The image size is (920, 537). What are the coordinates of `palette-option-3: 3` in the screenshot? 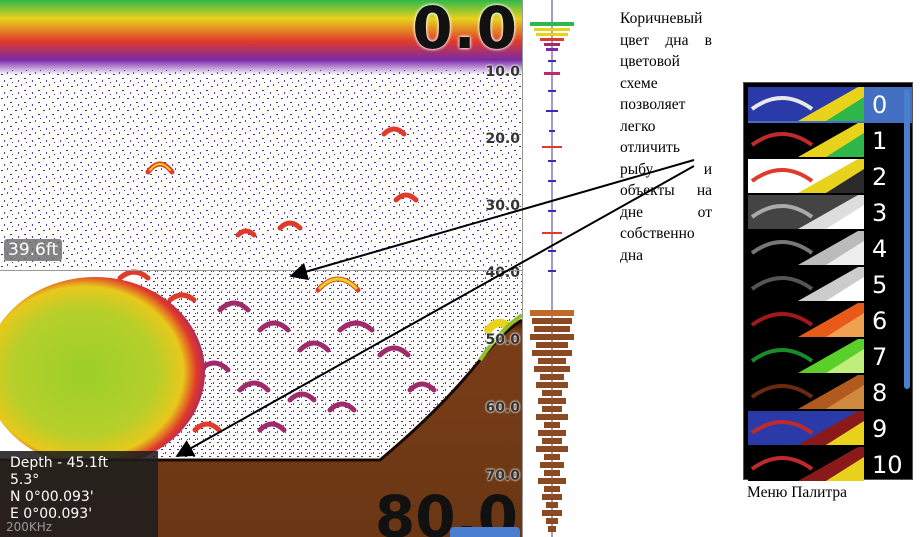 It's located at (830, 213).